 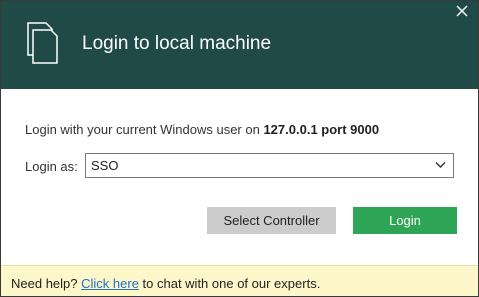 I want to click on close-icon, so click(x=462, y=11).